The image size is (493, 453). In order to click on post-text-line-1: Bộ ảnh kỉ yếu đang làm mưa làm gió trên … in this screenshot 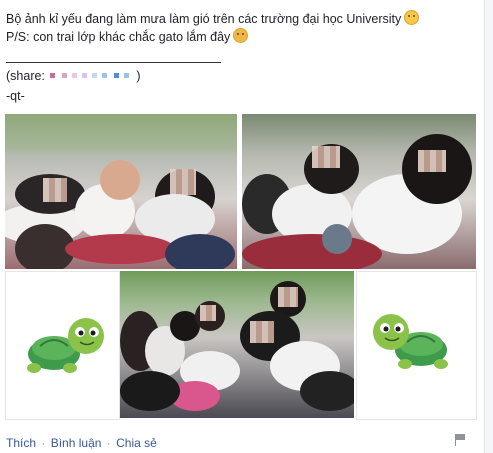, I will do `click(213, 18)`.